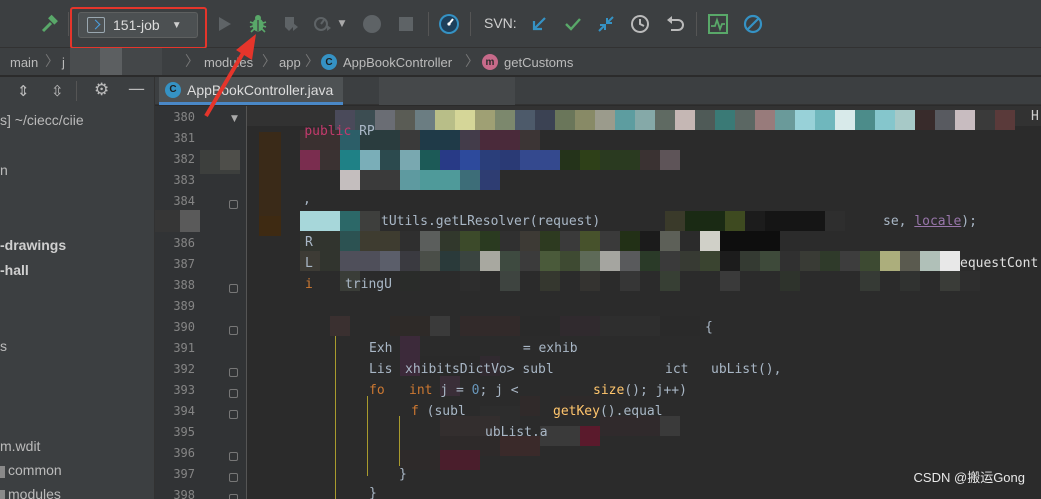 This screenshot has height=499, width=1041. I want to click on editor-tabs: C AppBookController.java, so click(598, 91).